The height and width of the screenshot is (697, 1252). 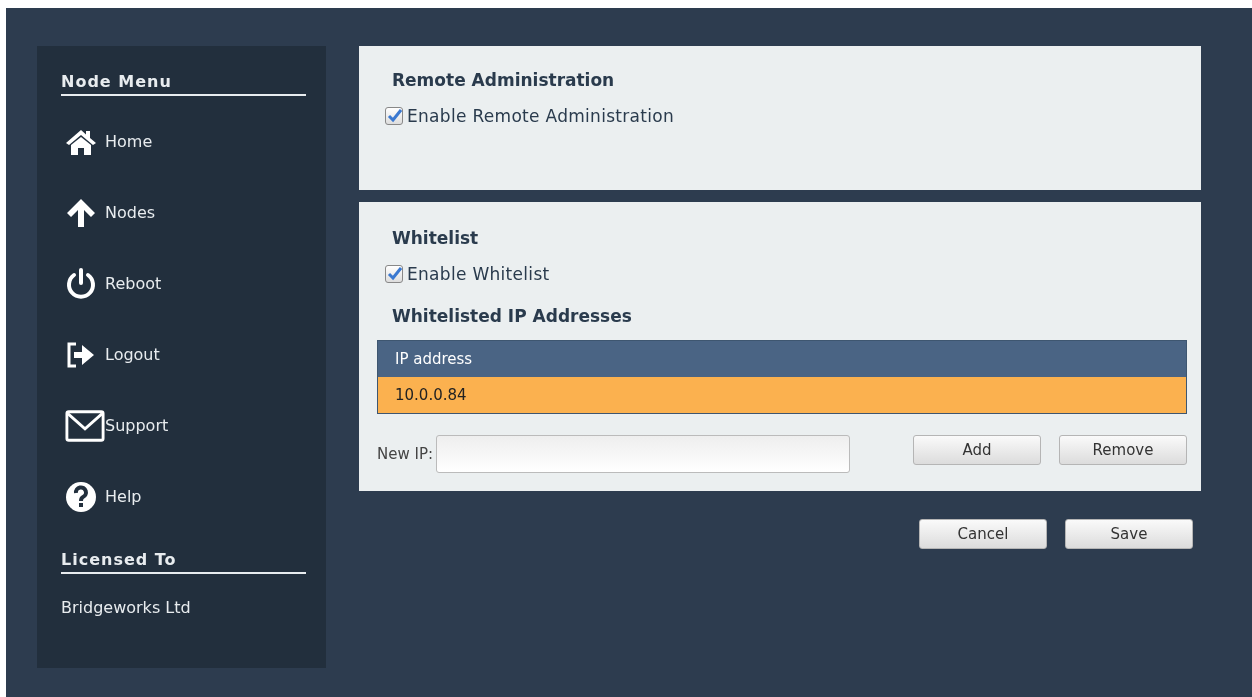 I want to click on sidebar-item-label: Help, so click(x=123, y=496).